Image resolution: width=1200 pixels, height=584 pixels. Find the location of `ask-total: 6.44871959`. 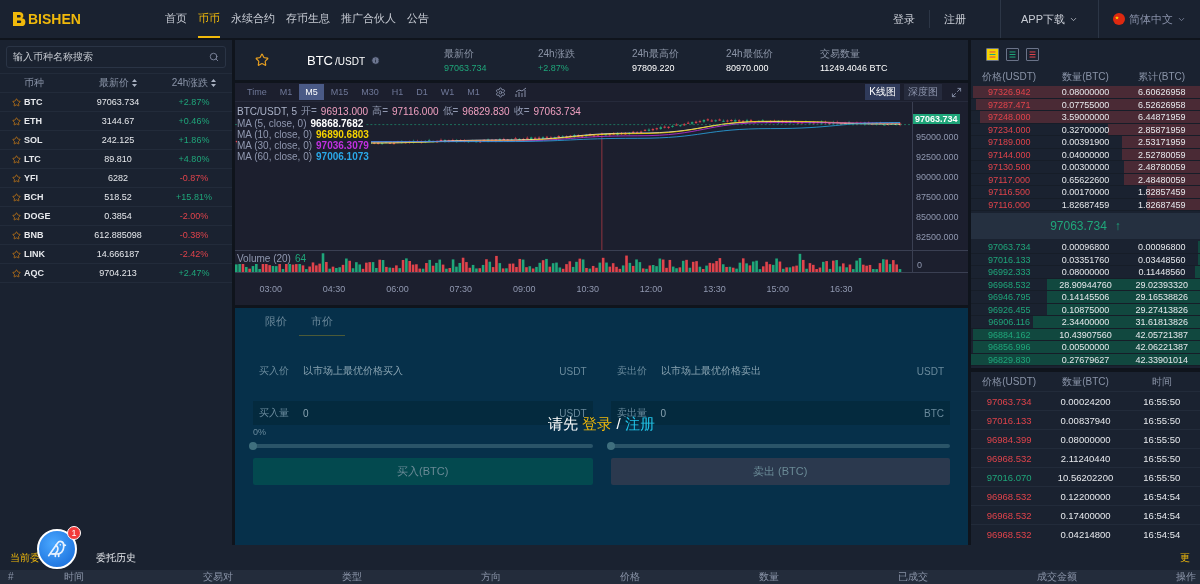

ask-total: 6.44871959 is located at coordinates (1162, 117).